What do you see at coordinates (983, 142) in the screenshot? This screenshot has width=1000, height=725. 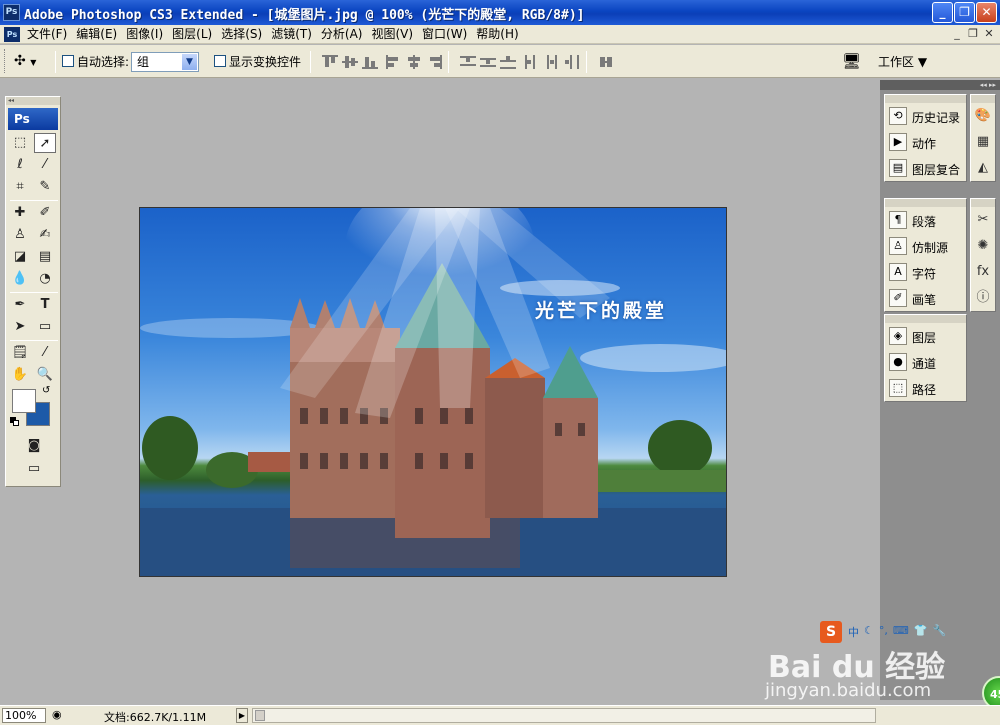 I see `swatches-icon: ▦` at bounding box center [983, 142].